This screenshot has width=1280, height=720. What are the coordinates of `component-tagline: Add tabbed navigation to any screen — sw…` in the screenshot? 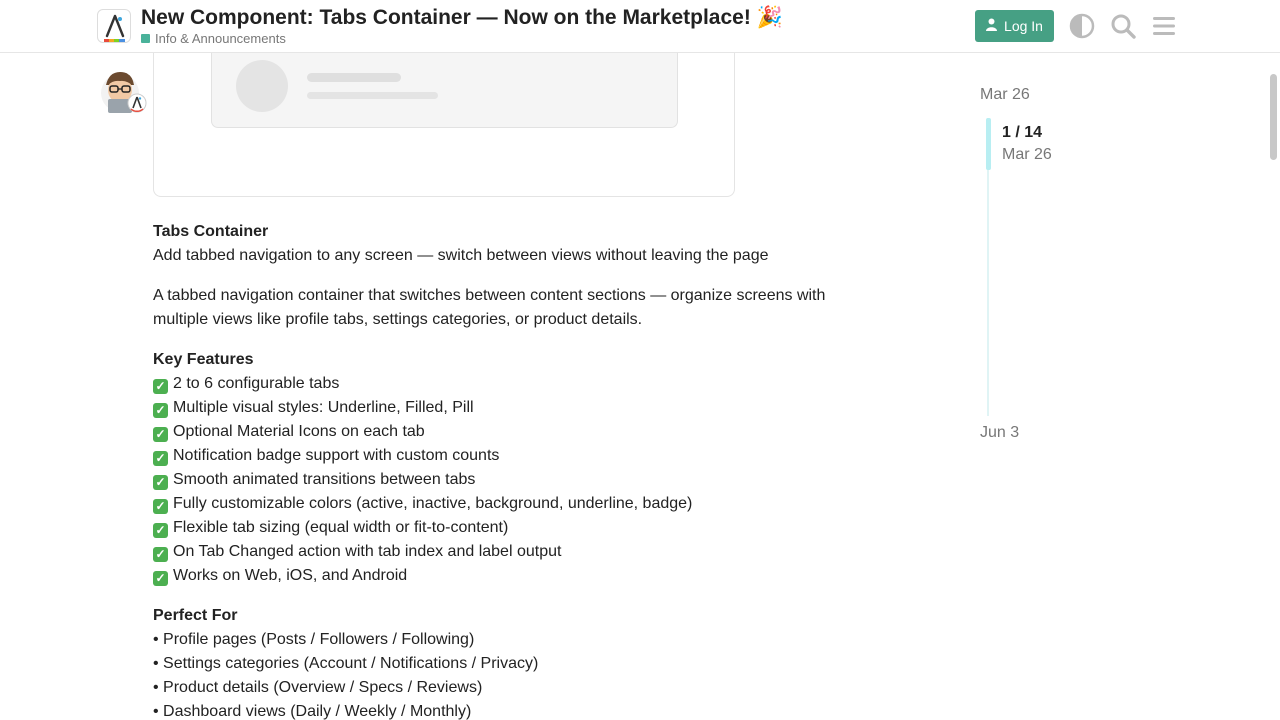 It's located at (461, 255).